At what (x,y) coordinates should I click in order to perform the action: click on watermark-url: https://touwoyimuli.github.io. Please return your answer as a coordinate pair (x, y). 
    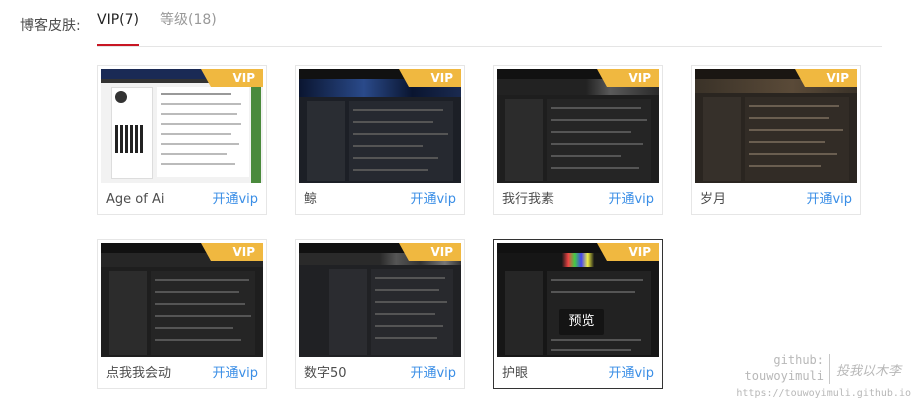
    Looking at the image, I should click on (823, 393).